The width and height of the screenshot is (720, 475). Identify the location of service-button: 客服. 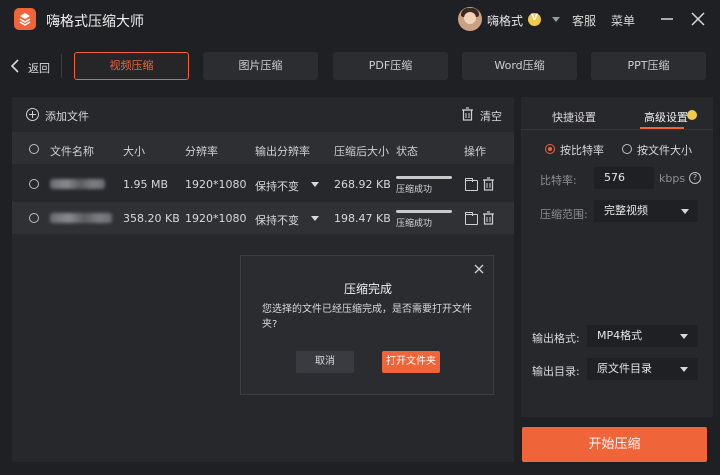
(584, 20).